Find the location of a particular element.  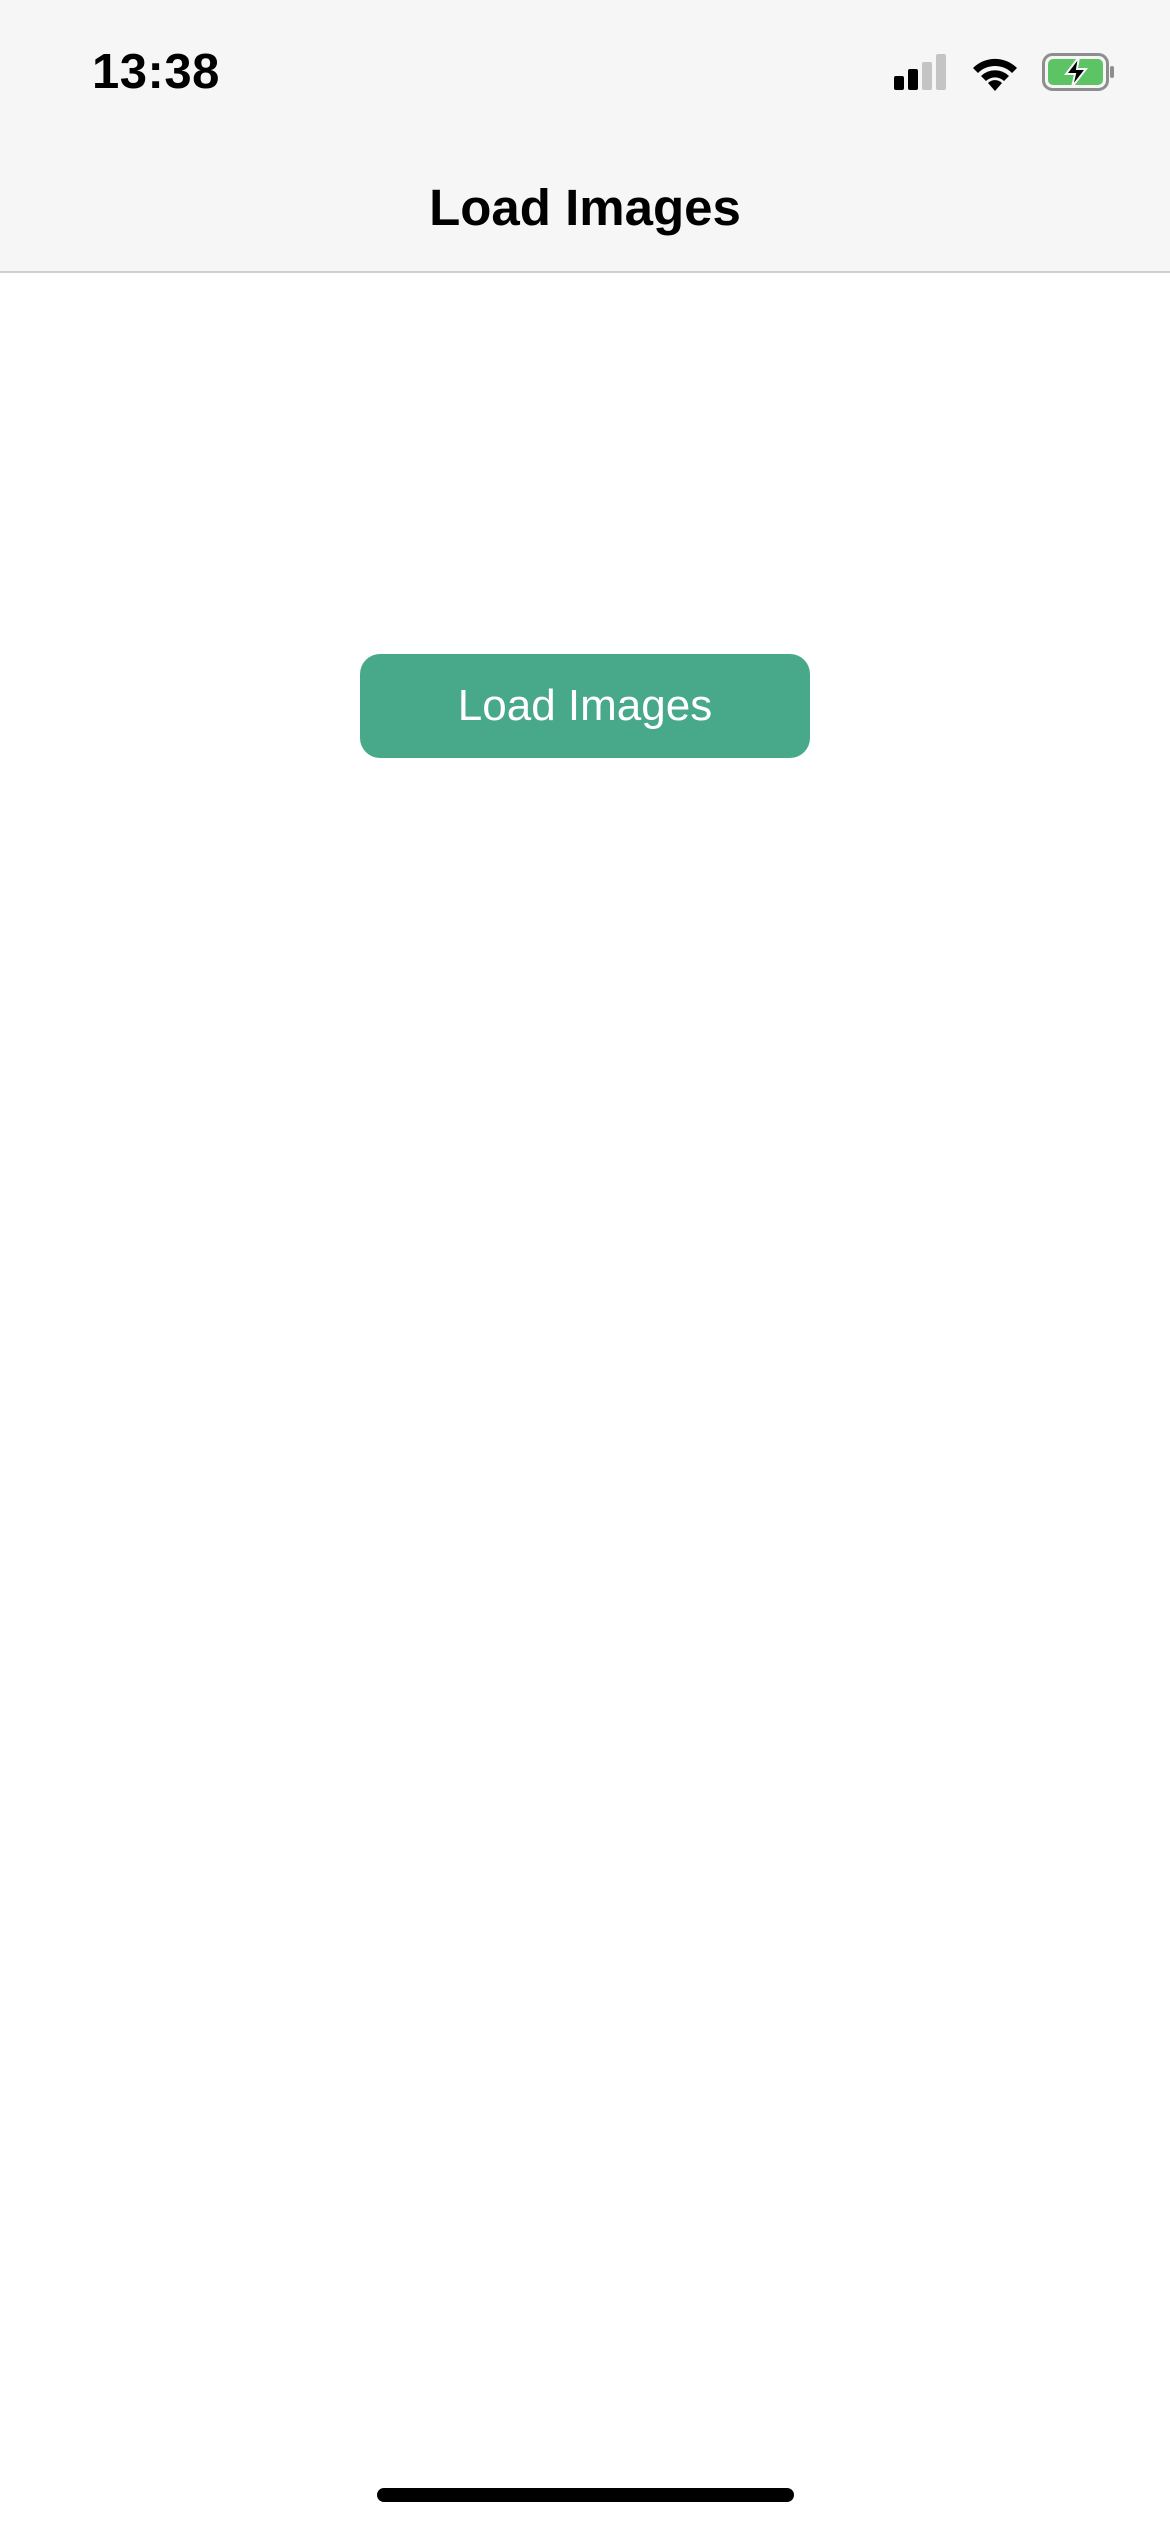

load-images-button: Load Images is located at coordinates (585, 706).